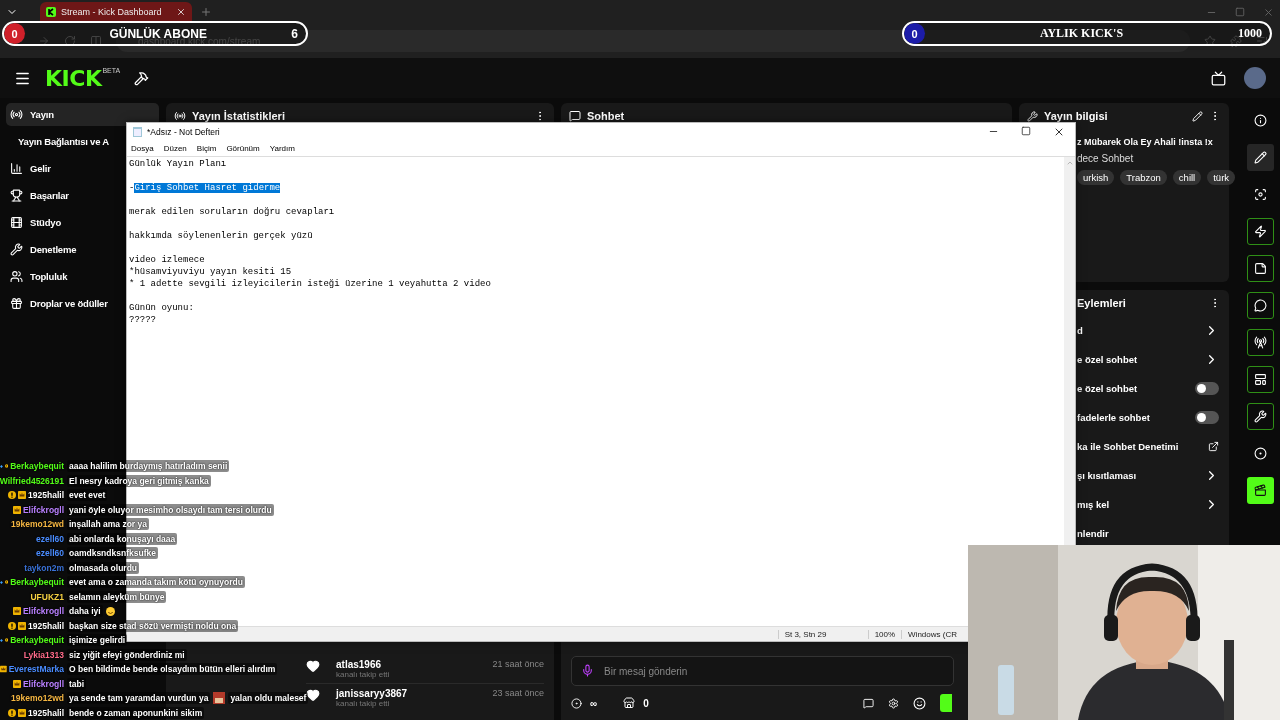 The height and width of the screenshot is (720, 1280). Describe the element at coordinates (1081, 33) in the screenshot. I see `goal-label: AYLIK KICK'S` at that location.